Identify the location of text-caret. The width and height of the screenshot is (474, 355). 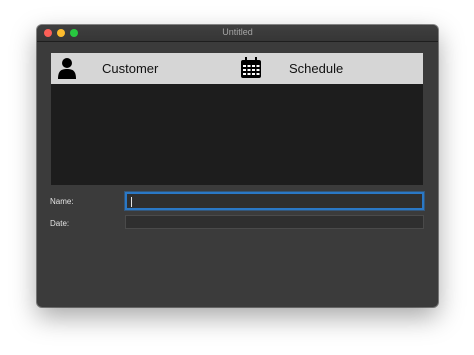
(131, 202).